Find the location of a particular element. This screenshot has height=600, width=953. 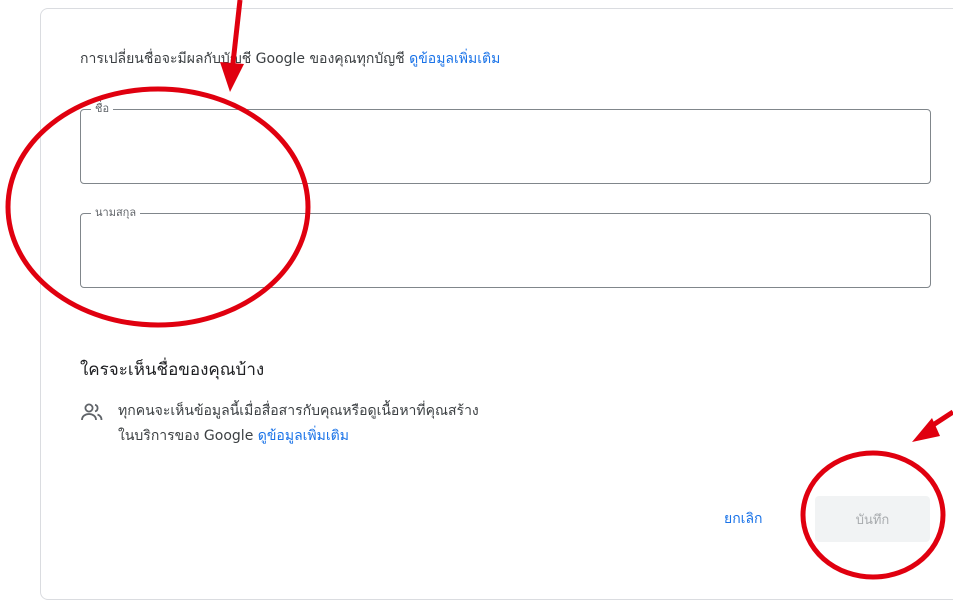

last-name-input is located at coordinates (505, 250).